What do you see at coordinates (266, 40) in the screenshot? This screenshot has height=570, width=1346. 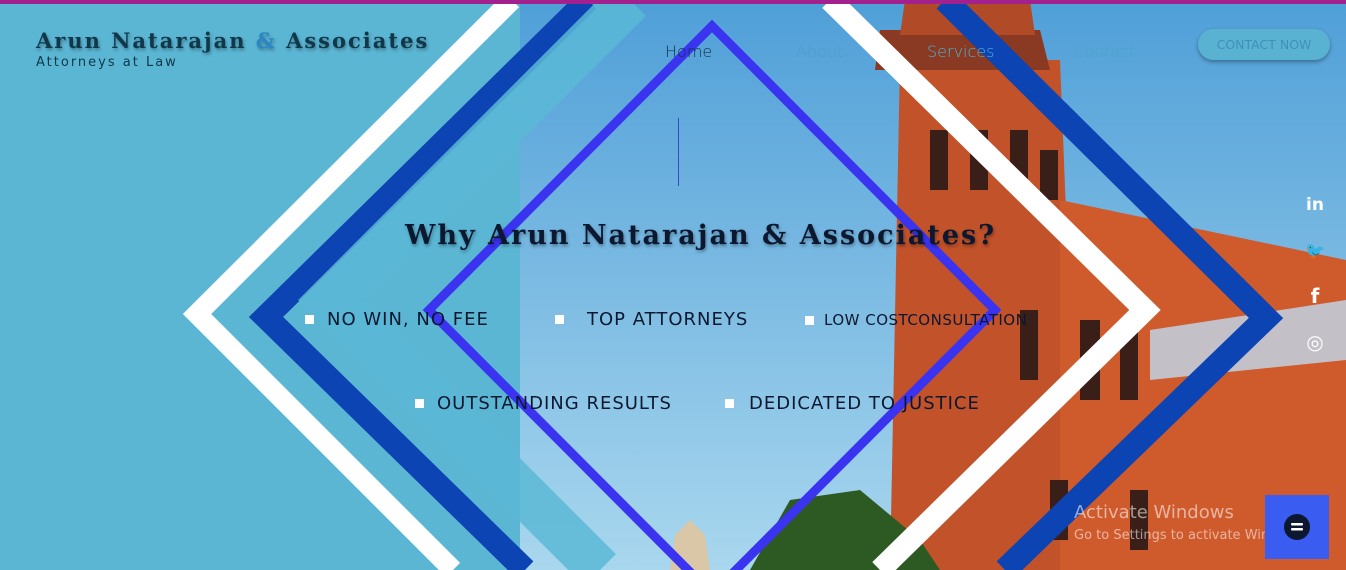 I see `brand-ampersand: &` at bounding box center [266, 40].